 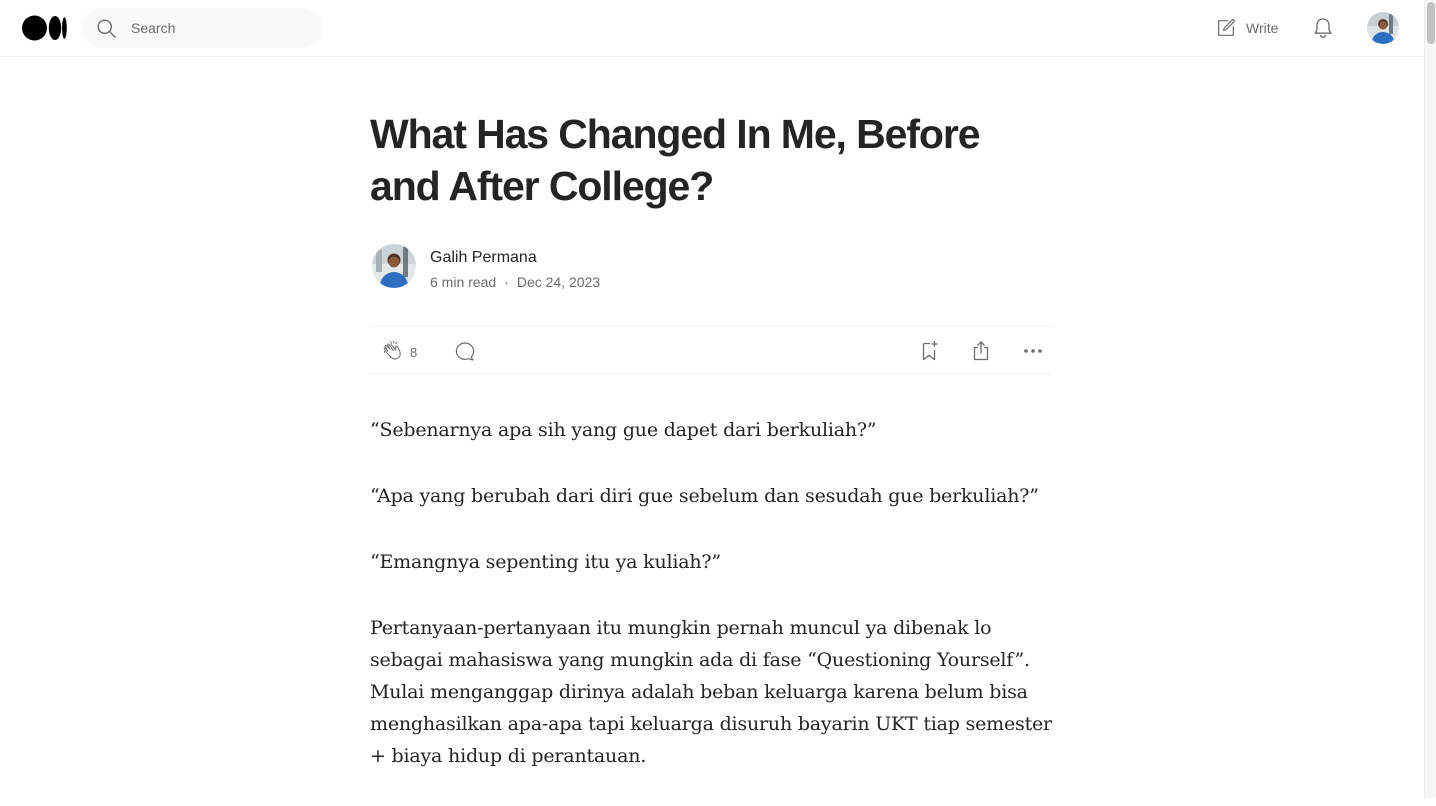 What do you see at coordinates (1430, 399) in the screenshot?
I see `page-scrollbar` at bounding box center [1430, 399].